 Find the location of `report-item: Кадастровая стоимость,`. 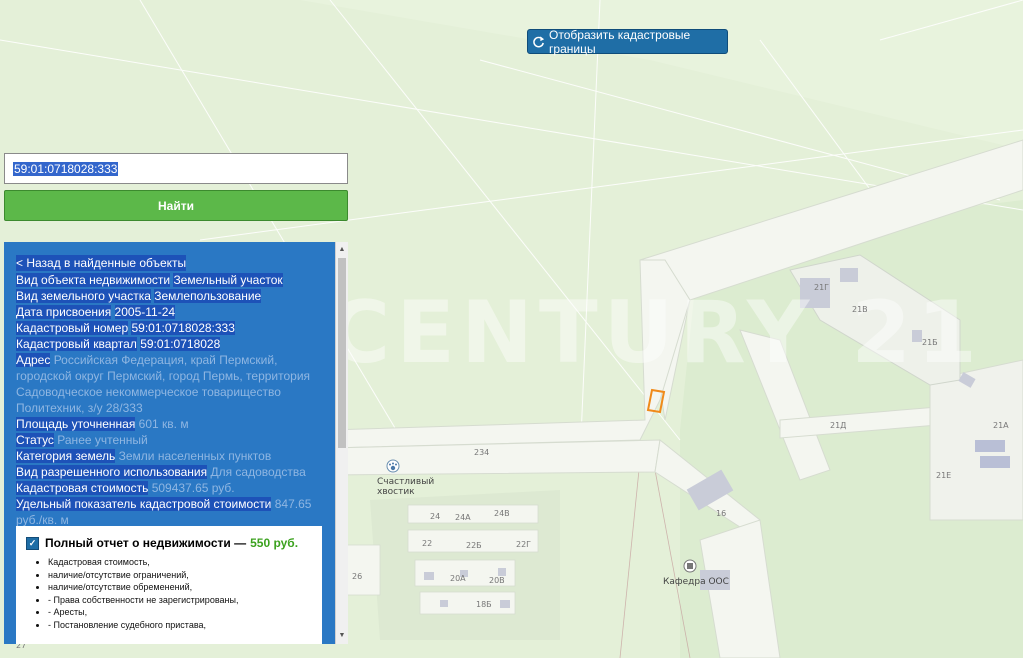

report-item: Кадастровая стоимость, is located at coordinates (185, 562).